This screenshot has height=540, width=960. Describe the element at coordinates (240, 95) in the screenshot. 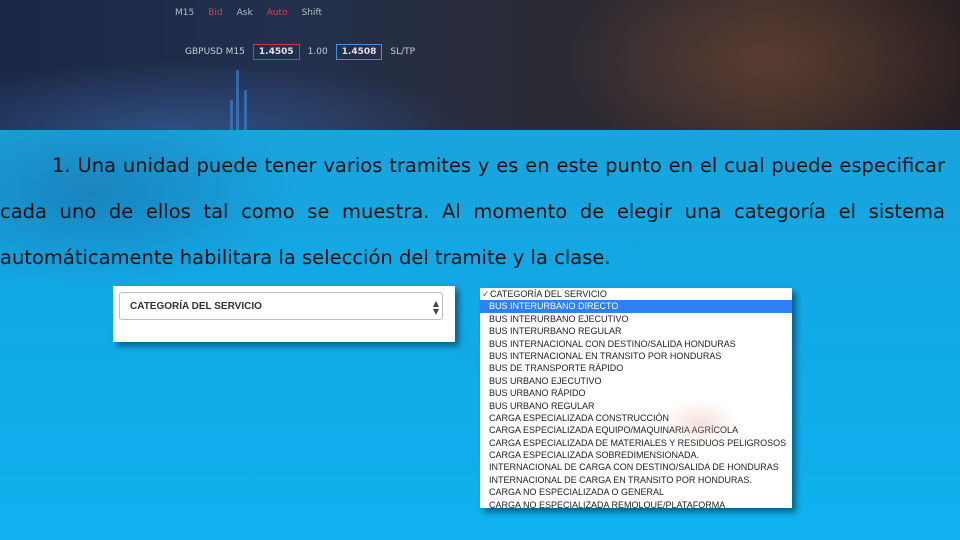

I see `chart-glow` at that location.